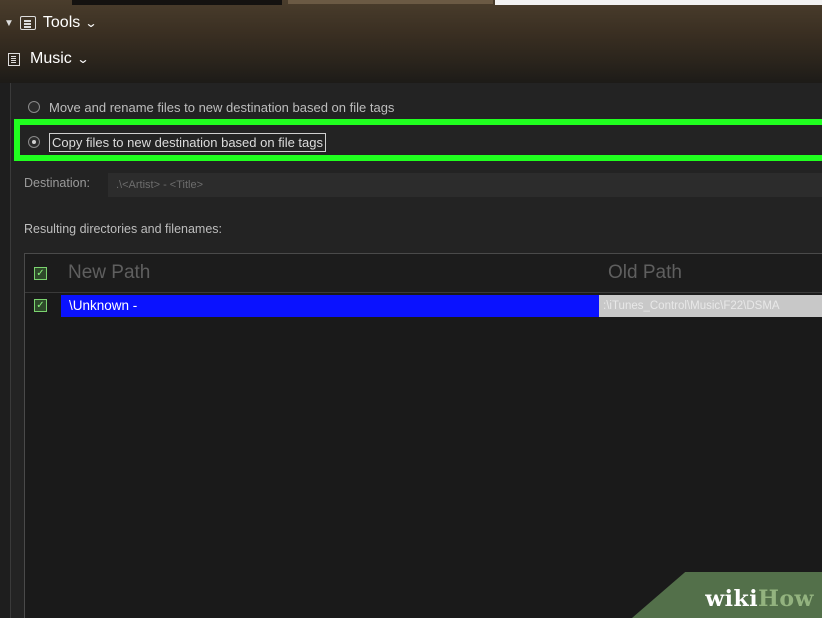  Describe the element at coordinates (61, 22) in the screenshot. I see `tools-menu-label: Tools` at that location.